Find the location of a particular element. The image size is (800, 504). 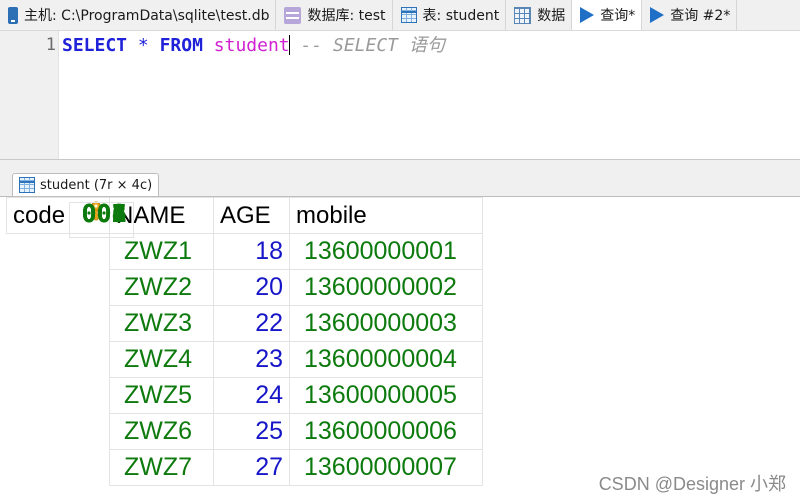

cell-name: ZWZ2 is located at coordinates (161, 287).